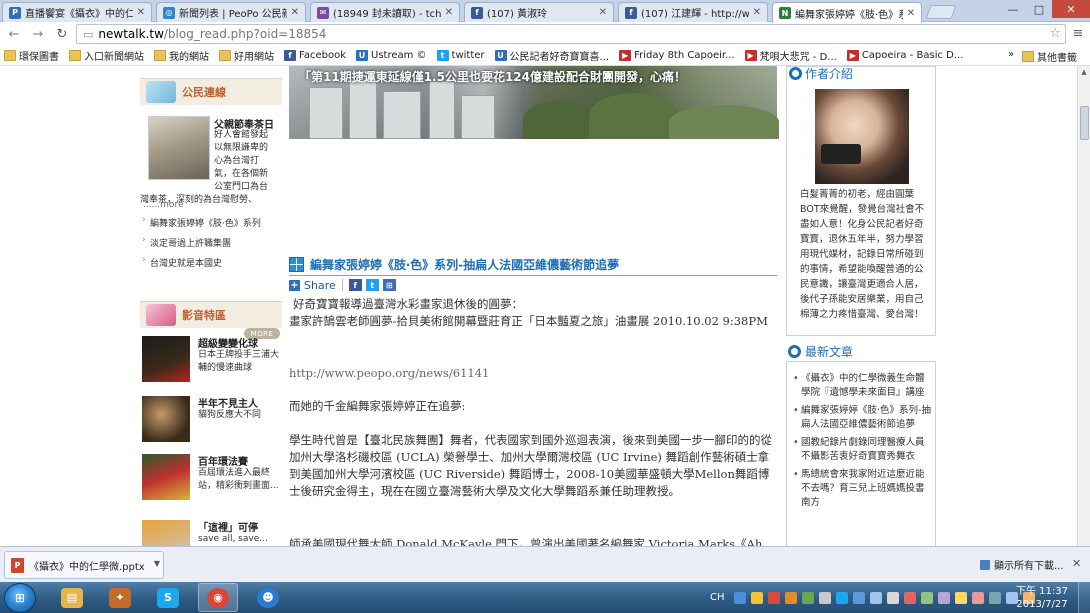  Describe the element at coordinates (120, 597) in the screenshot. I see `taskbar-app: ✦` at that location.